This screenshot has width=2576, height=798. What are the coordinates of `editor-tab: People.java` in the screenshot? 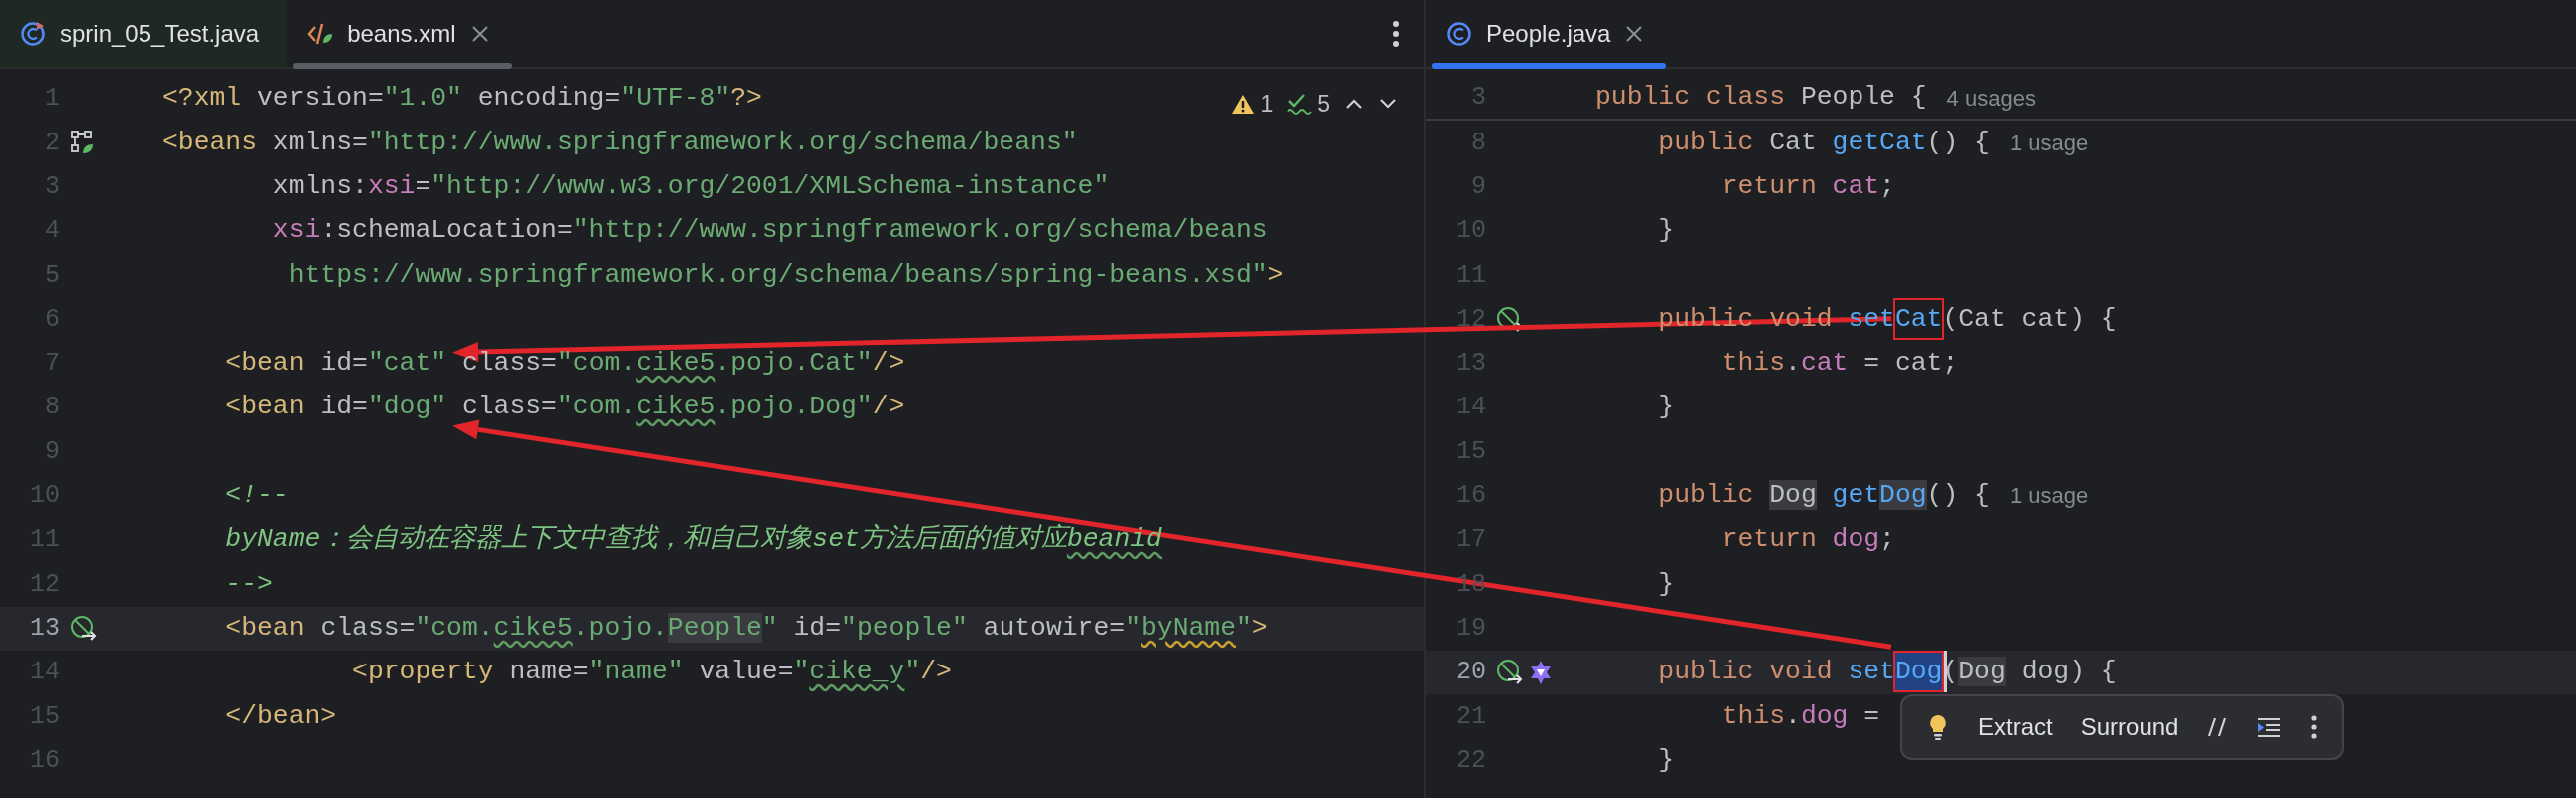 It's located at (1549, 33).